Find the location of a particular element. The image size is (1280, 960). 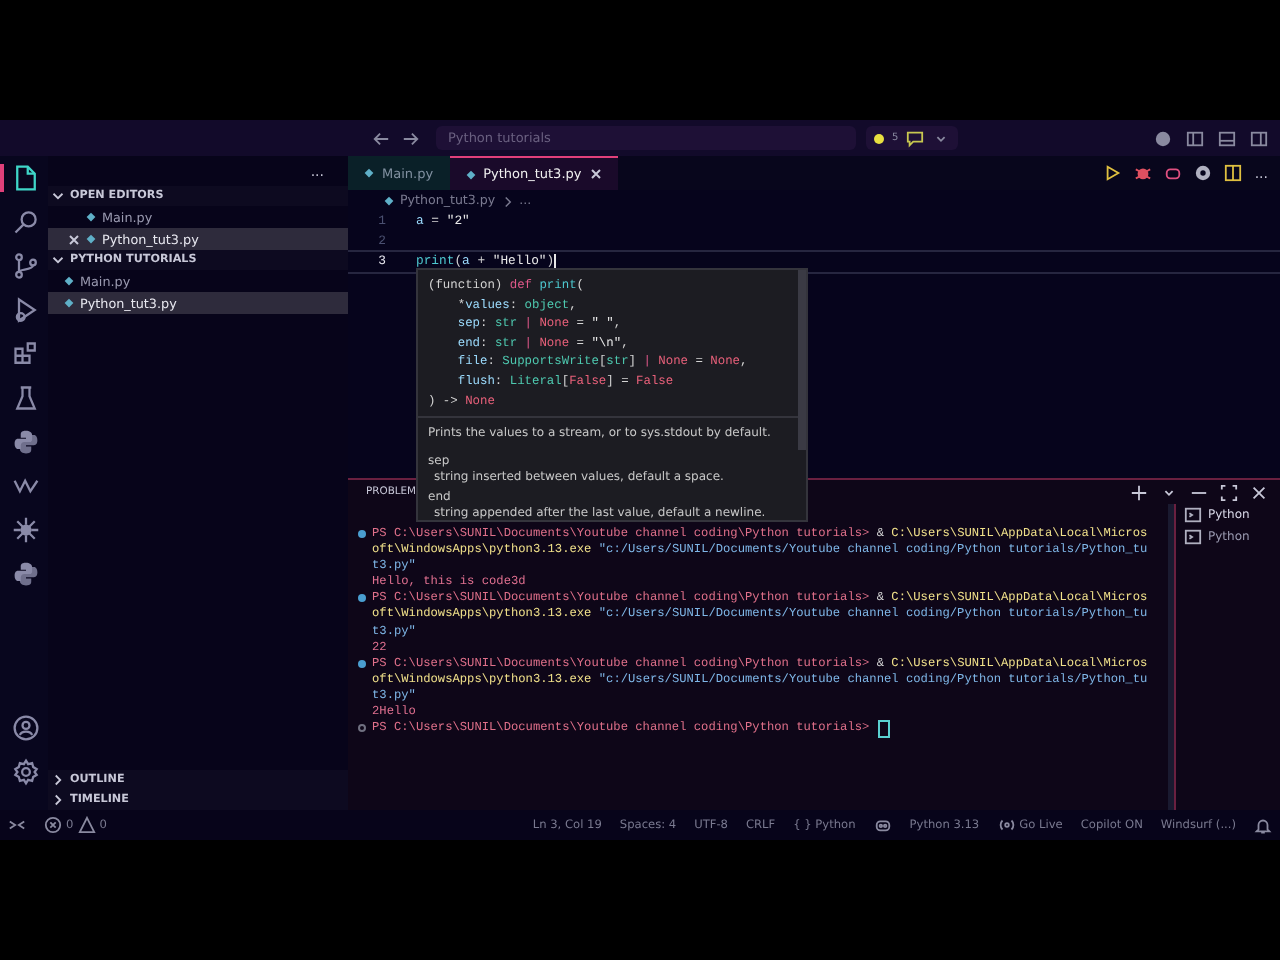

forward-arrow-icon is located at coordinates (411, 138).